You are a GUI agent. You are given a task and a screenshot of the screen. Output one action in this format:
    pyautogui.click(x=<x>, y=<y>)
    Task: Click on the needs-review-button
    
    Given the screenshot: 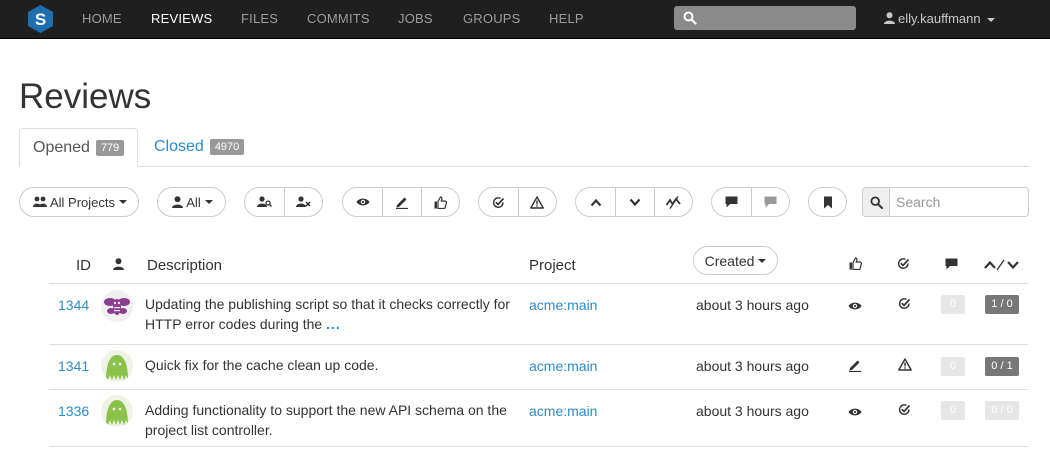 What is the action you would take?
    pyautogui.click(x=362, y=202)
    